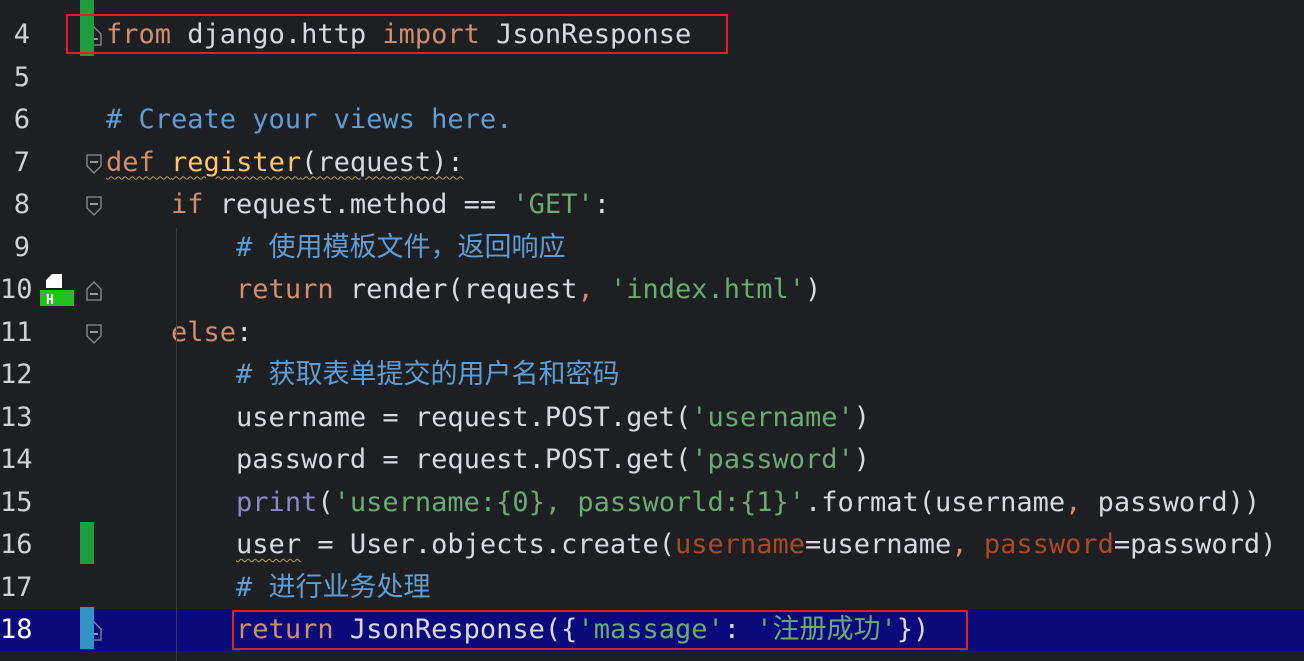 The width and height of the screenshot is (1304, 661). I want to click on code-line: 10 return render(request, 'index.html'), so click(652, 290).